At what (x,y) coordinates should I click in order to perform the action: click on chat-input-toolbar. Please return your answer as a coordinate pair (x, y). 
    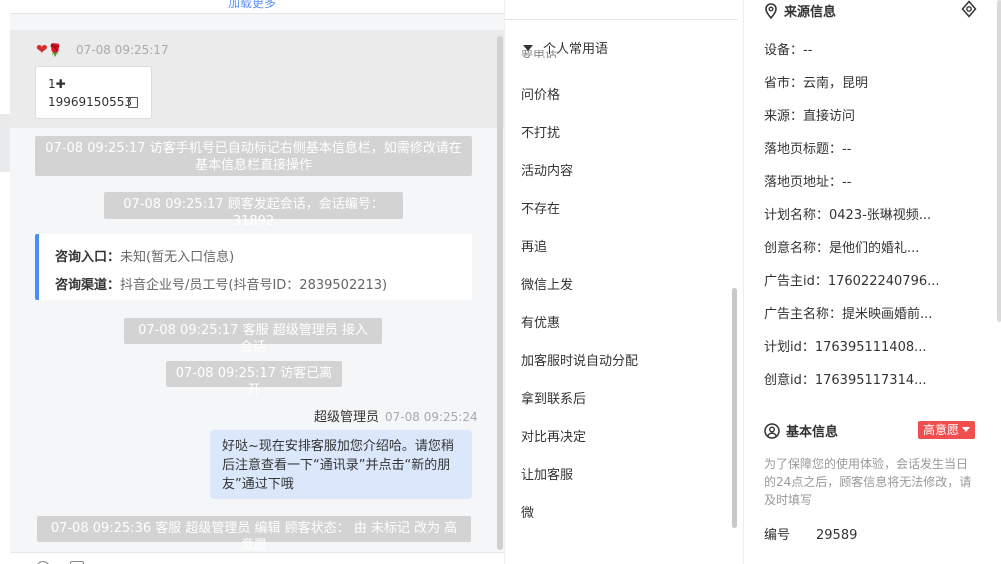
    Looking at the image, I should click on (257, 558).